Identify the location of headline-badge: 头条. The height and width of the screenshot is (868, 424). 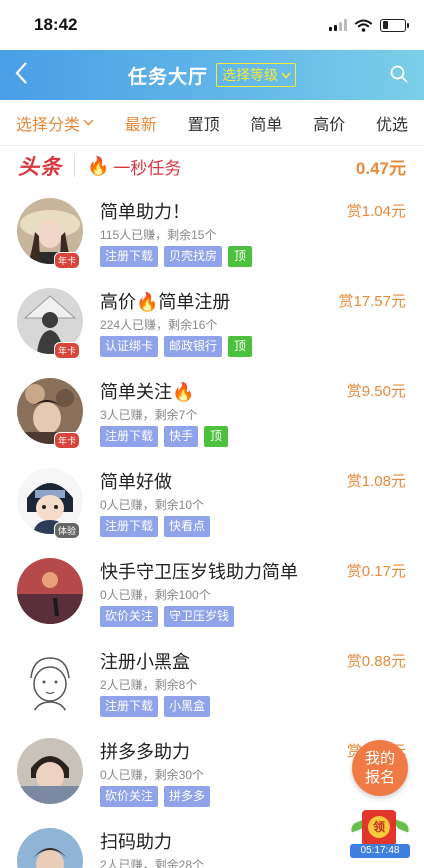
(40, 167).